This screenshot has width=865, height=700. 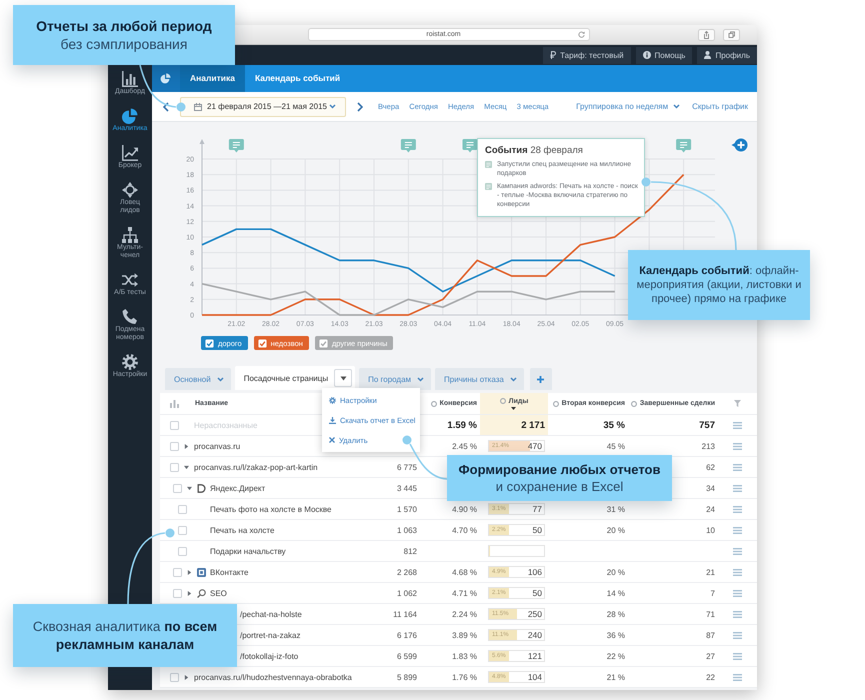 What do you see at coordinates (360, 107) in the screenshot?
I see `chevron-right-icon` at bounding box center [360, 107].